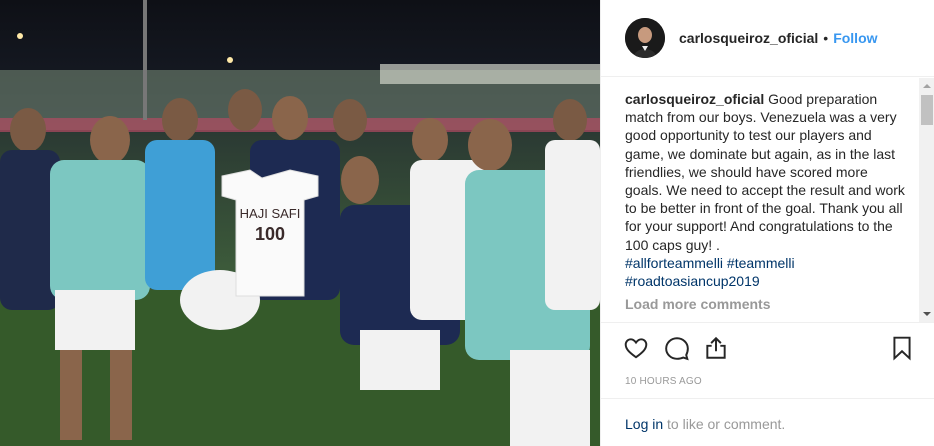 Image resolution: width=934 pixels, height=446 pixels. What do you see at coordinates (902, 348) in the screenshot?
I see `bookmark-icon` at bounding box center [902, 348].